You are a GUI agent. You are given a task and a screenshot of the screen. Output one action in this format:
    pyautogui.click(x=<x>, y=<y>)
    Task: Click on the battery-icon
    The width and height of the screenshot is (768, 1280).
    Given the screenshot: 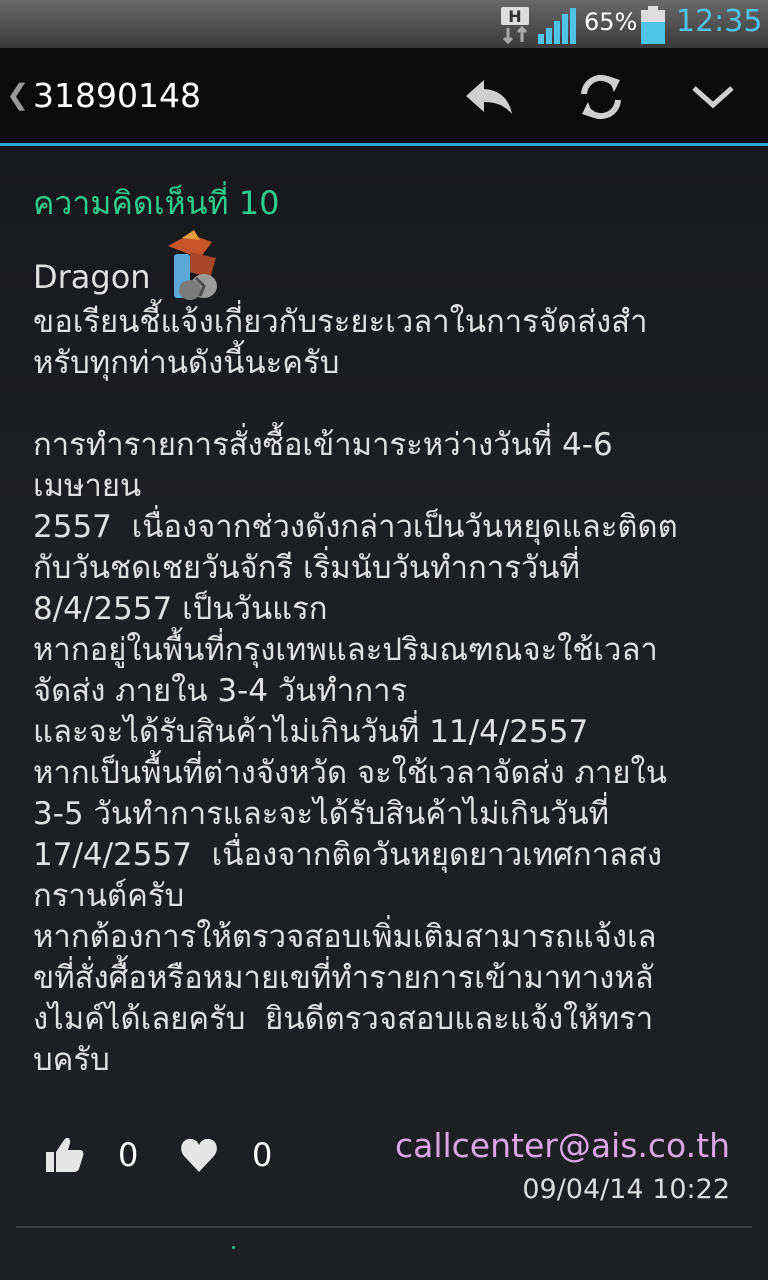 What is the action you would take?
    pyautogui.click(x=653, y=25)
    